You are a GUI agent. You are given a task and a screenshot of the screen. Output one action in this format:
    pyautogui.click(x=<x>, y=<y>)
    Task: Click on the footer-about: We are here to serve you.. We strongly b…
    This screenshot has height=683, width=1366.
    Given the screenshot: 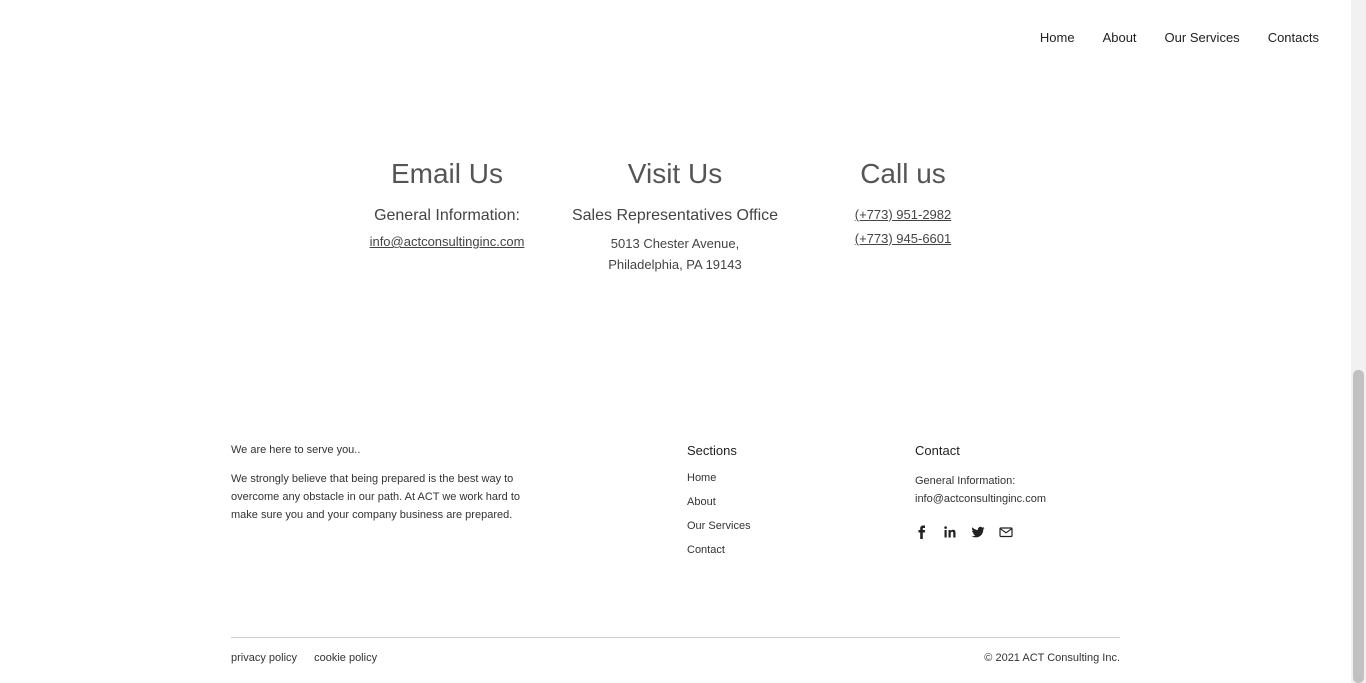 What is the action you would take?
    pyautogui.click(x=376, y=484)
    